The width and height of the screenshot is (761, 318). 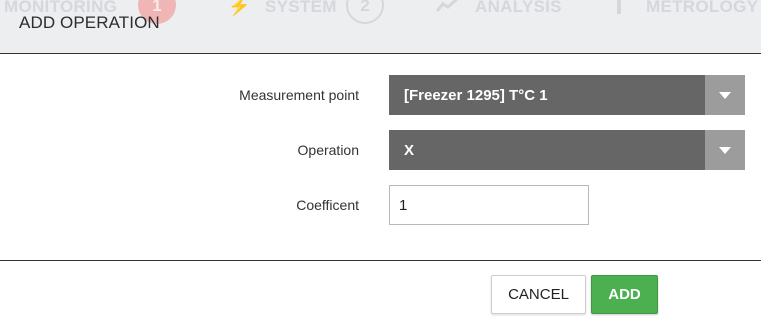 What do you see at coordinates (380, 150) in the screenshot?
I see `operation-row: Operation X` at bounding box center [380, 150].